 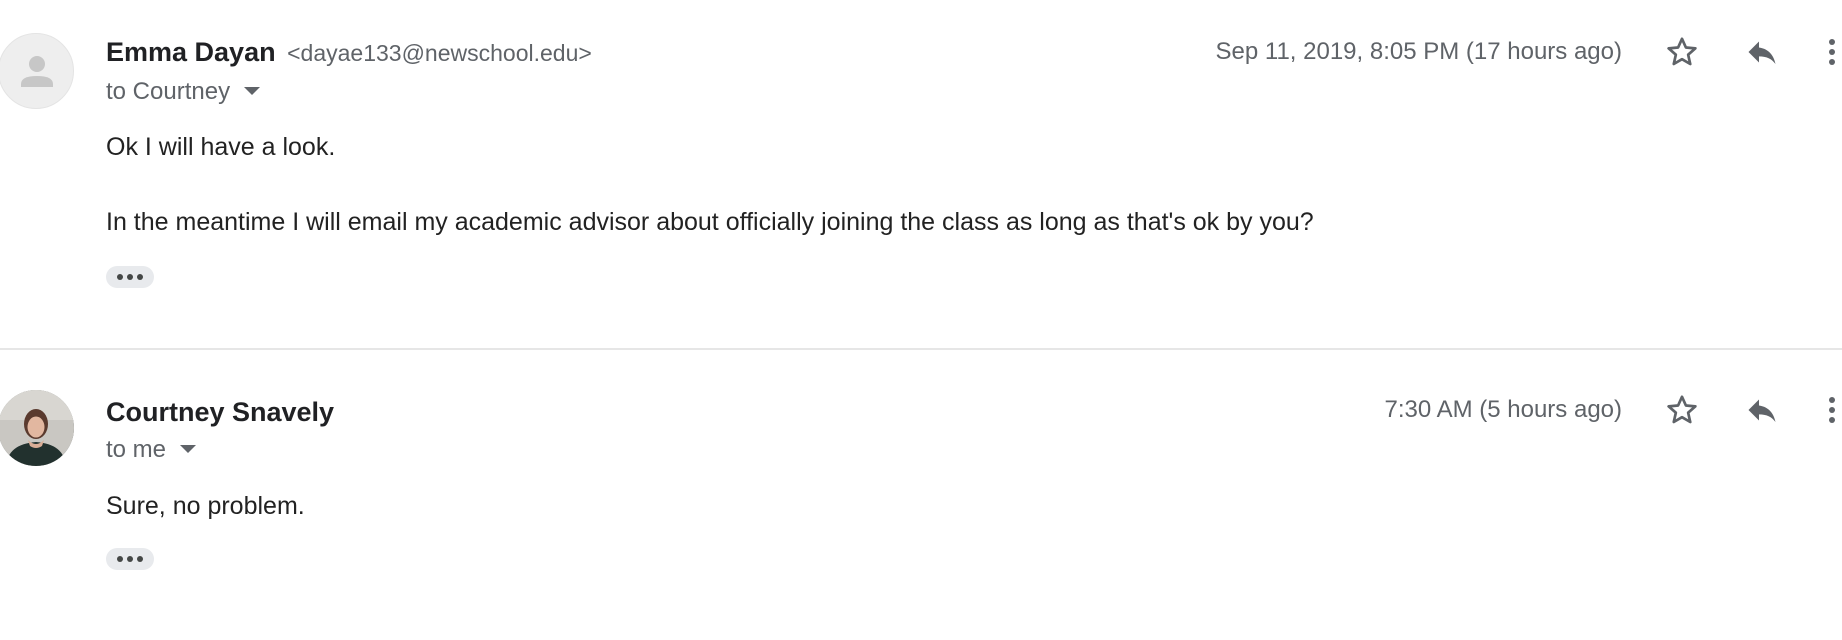 What do you see at coordinates (439, 53) in the screenshot?
I see `sender-email: <dayae133@newschool.edu>` at bounding box center [439, 53].